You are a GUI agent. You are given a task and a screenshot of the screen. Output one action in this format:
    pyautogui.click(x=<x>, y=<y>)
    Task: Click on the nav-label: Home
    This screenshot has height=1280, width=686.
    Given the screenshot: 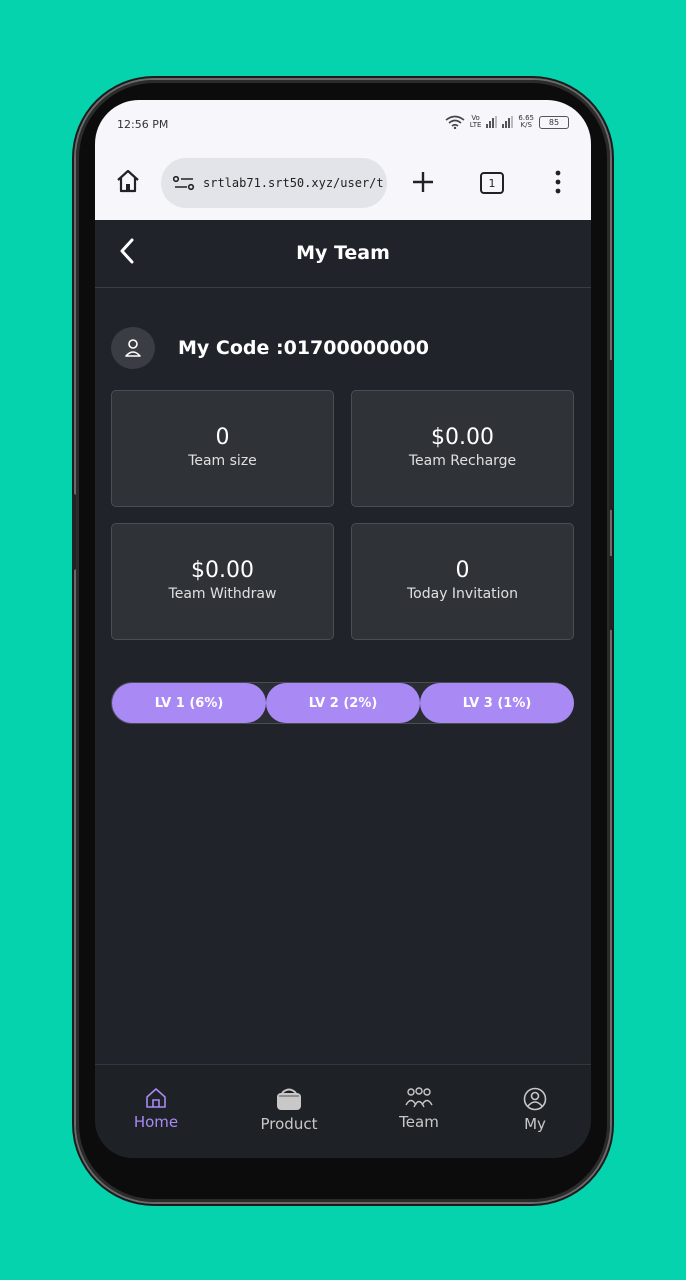 What is the action you would take?
    pyautogui.click(x=156, y=1122)
    